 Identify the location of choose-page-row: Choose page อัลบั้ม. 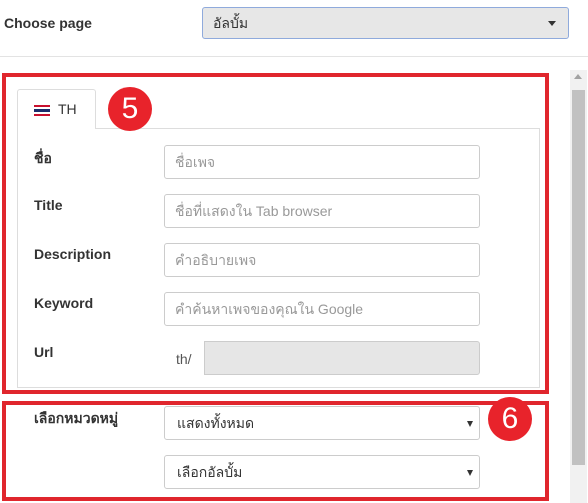
(294, 28).